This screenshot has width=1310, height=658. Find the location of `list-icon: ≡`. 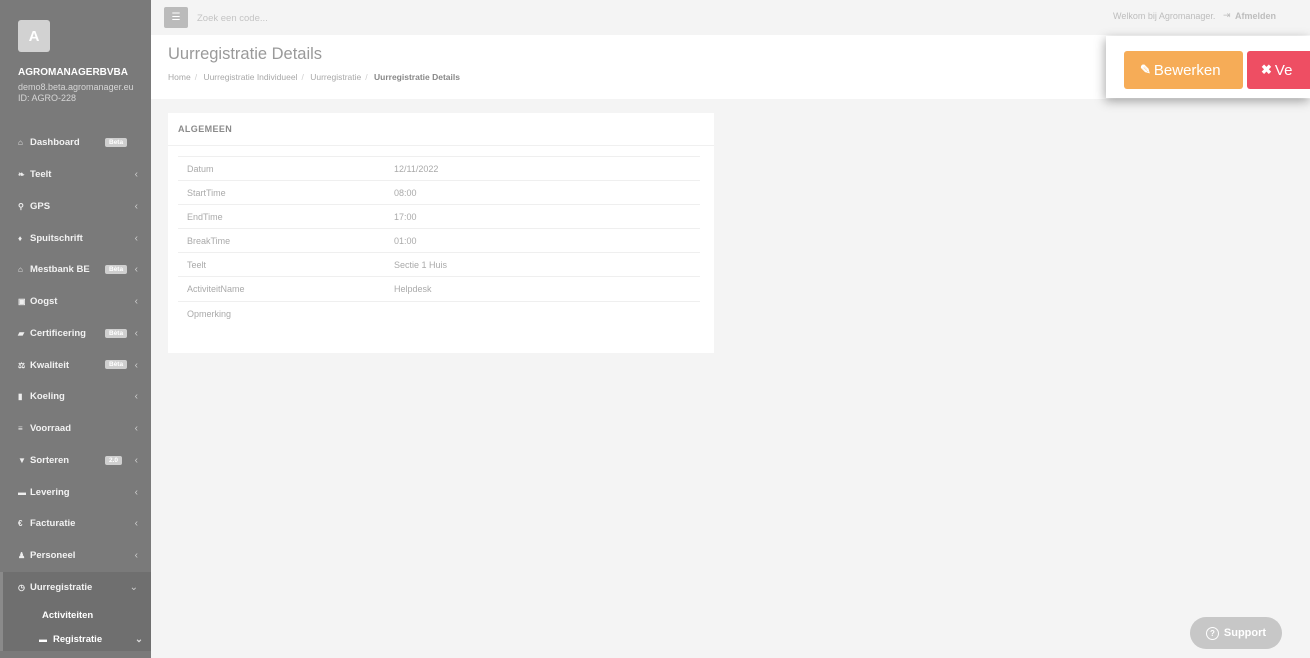

list-icon: ≡ is located at coordinates (20, 429).